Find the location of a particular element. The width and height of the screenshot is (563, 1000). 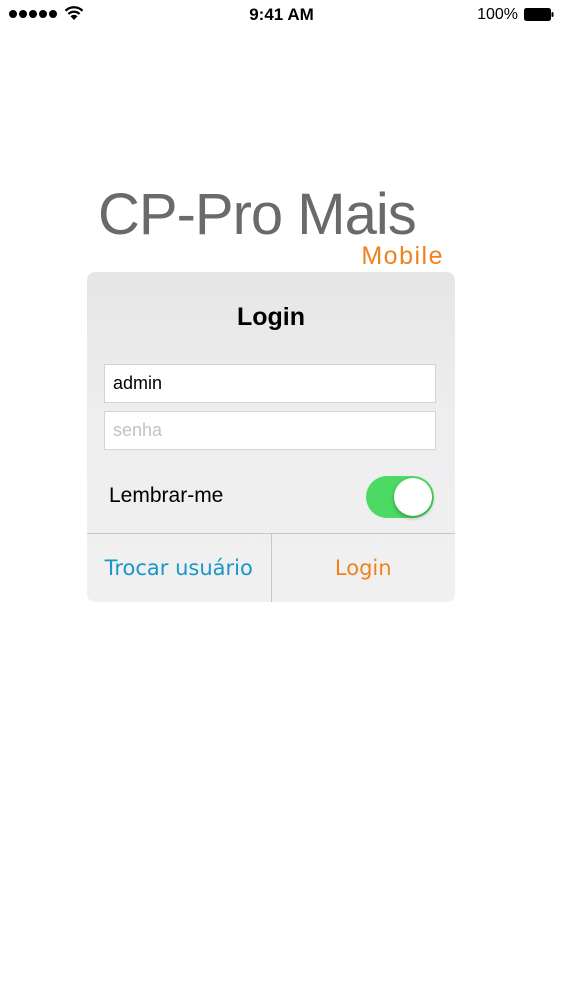

status-bar: 9:41 AM 100% is located at coordinates (281, 15).